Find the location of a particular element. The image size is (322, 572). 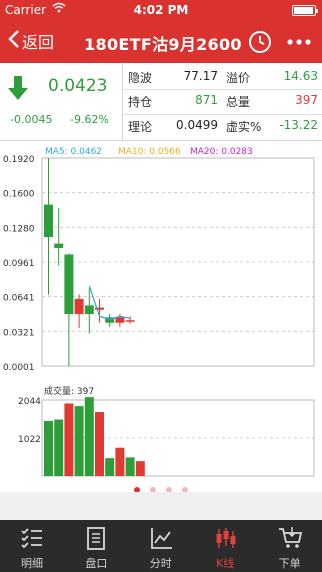

y-tick-label: 0.0001 is located at coordinates (19, 368).